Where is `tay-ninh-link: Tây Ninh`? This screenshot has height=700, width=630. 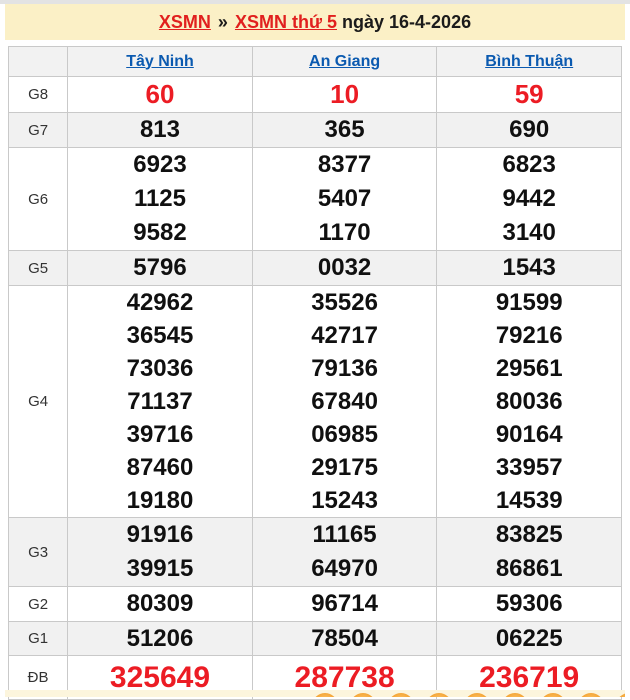 tay-ninh-link: Tây Ninh is located at coordinates (160, 61).